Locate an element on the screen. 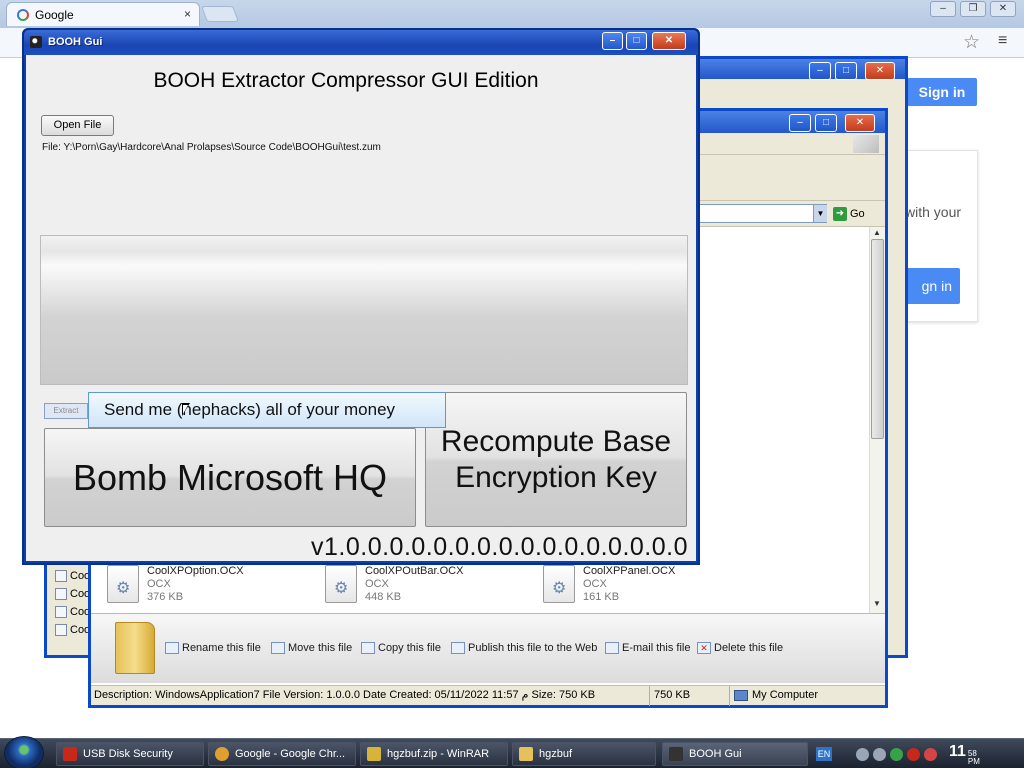  explorer-back-maximize-button: □ is located at coordinates (846, 71).